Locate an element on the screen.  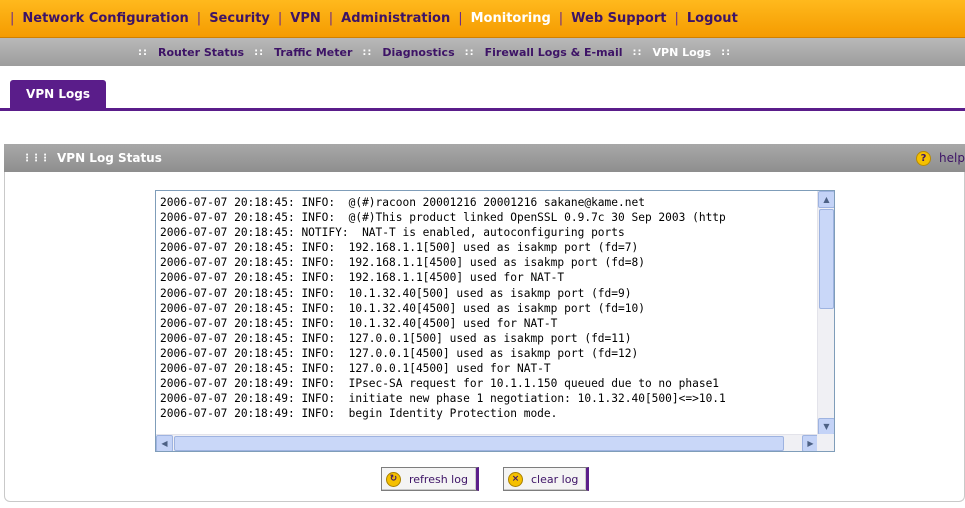
clear-icon: × is located at coordinates (515, 479).